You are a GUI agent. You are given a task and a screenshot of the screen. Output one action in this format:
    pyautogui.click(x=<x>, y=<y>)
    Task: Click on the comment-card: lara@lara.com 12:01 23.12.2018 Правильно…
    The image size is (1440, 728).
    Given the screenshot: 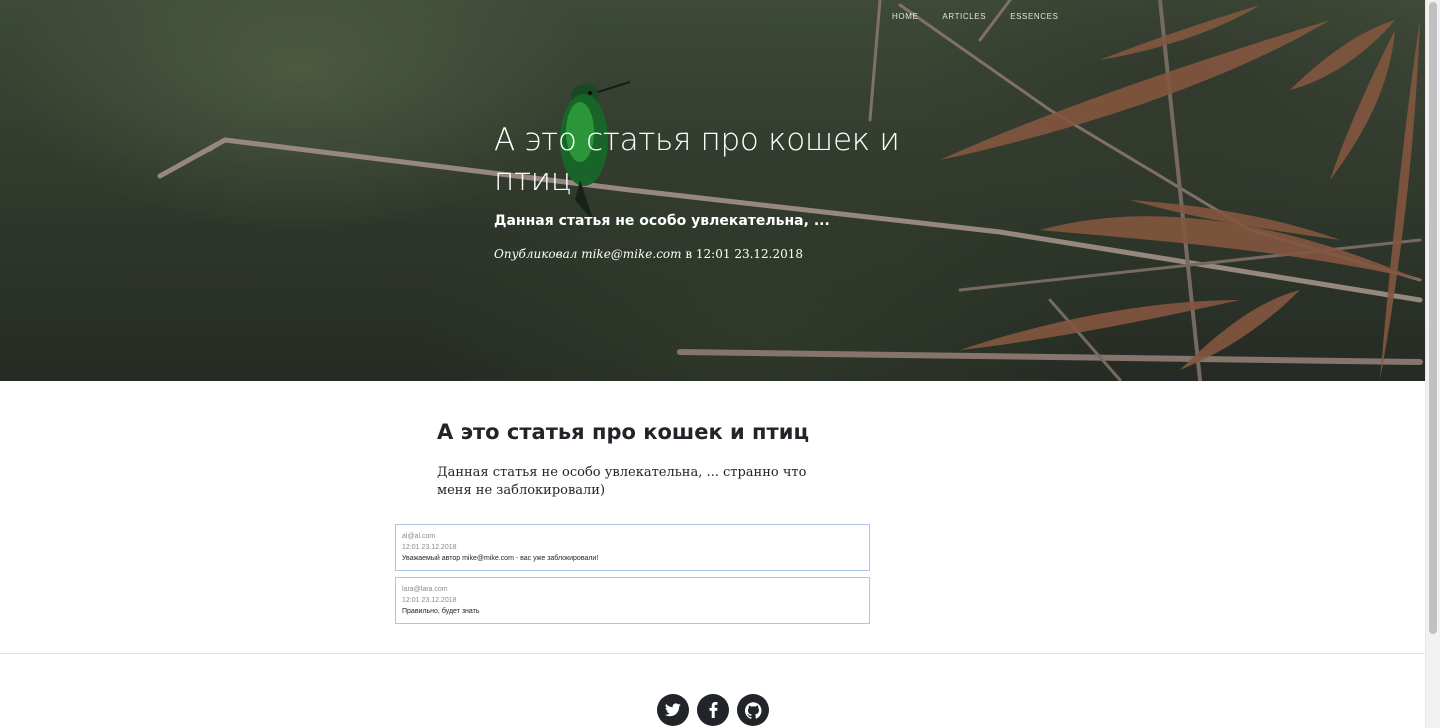 What is the action you would take?
    pyautogui.click(x=632, y=600)
    